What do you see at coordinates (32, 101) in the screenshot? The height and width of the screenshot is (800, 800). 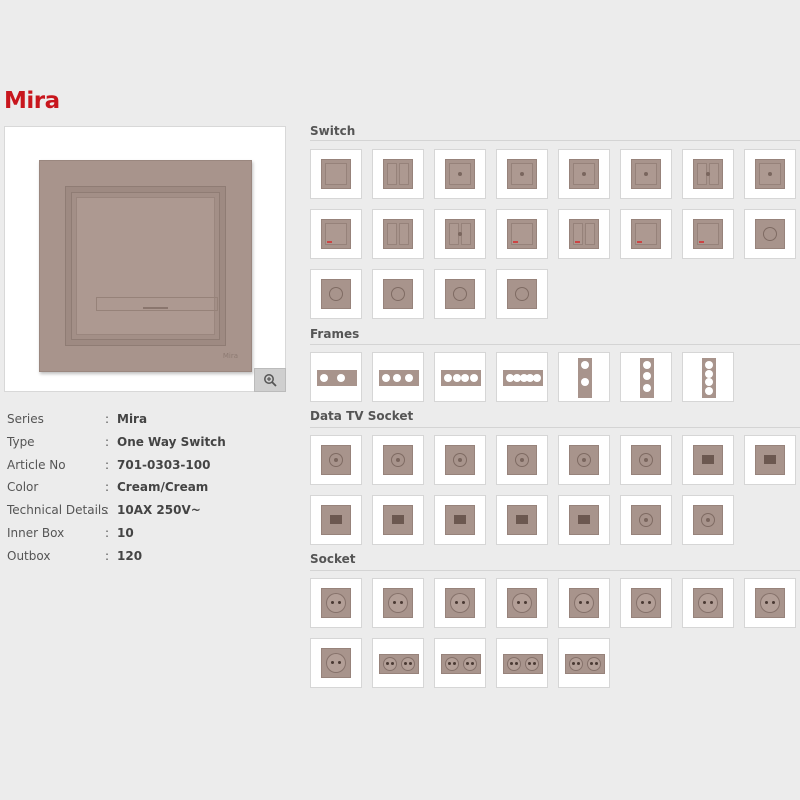 I see `page-title: Mira` at bounding box center [32, 101].